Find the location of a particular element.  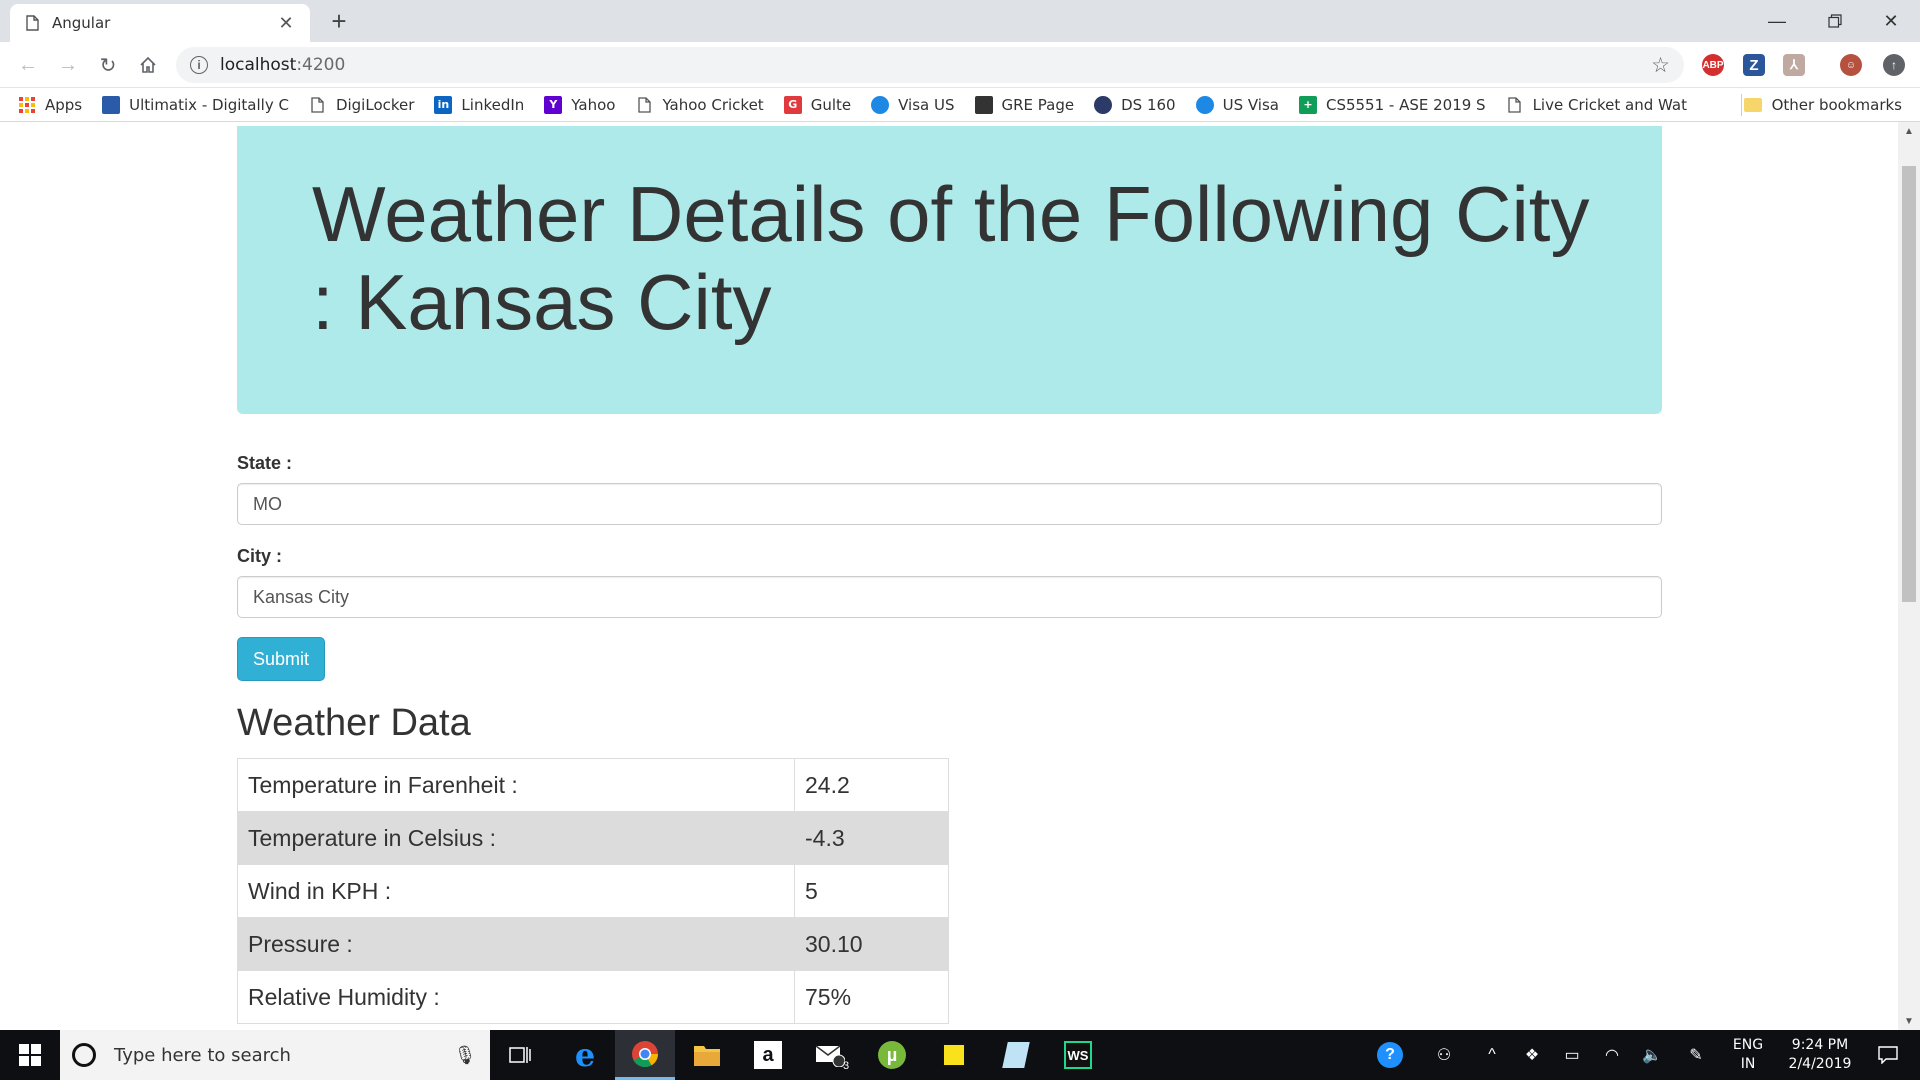

bookmark-label: GRE Page is located at coordinates (1038, 104).